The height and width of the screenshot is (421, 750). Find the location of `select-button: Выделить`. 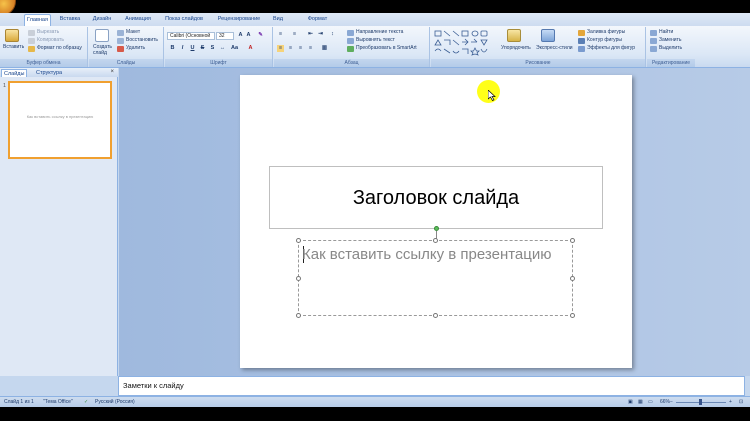

select-button: Выделить is located at coordinates (670, 48).